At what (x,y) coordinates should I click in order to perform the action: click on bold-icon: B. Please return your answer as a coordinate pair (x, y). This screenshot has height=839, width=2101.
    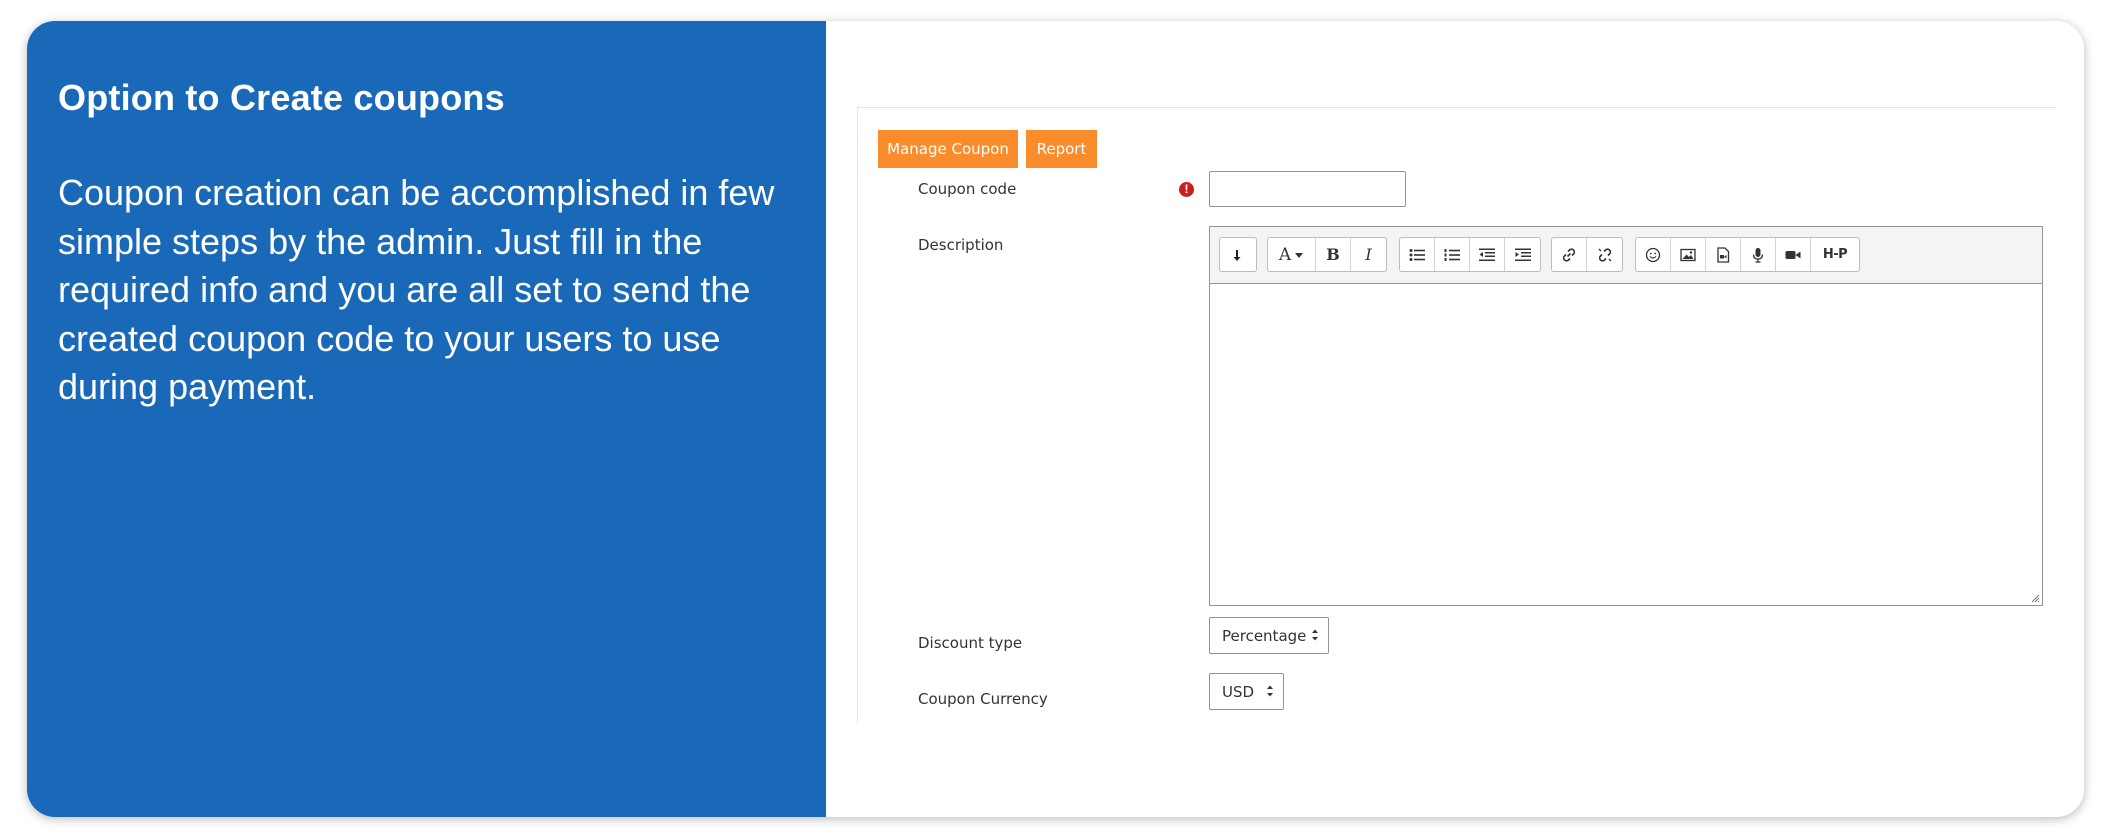
    Looking at the image, I should click on (1333, 254).